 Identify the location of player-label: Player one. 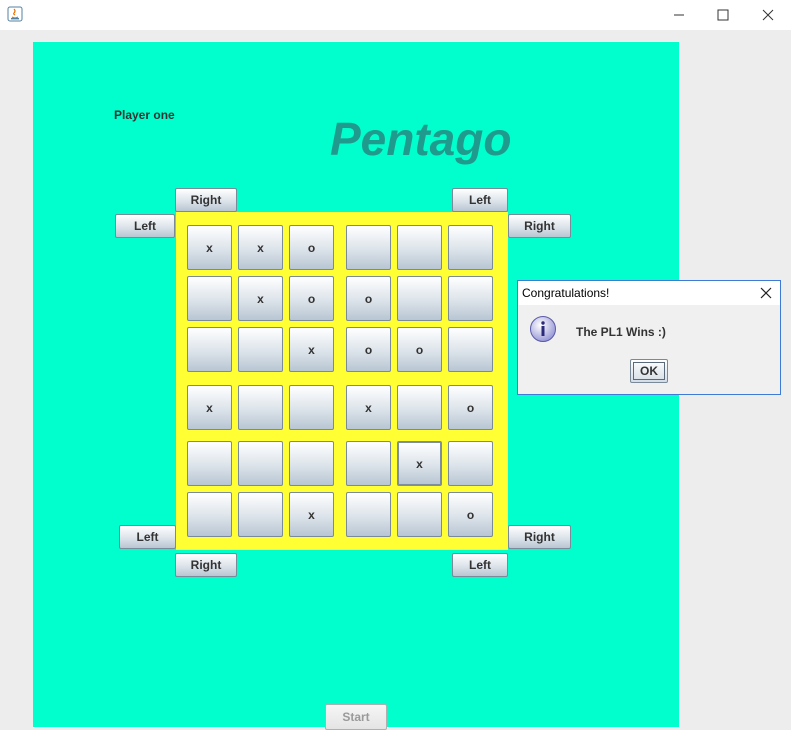
(144, 115).